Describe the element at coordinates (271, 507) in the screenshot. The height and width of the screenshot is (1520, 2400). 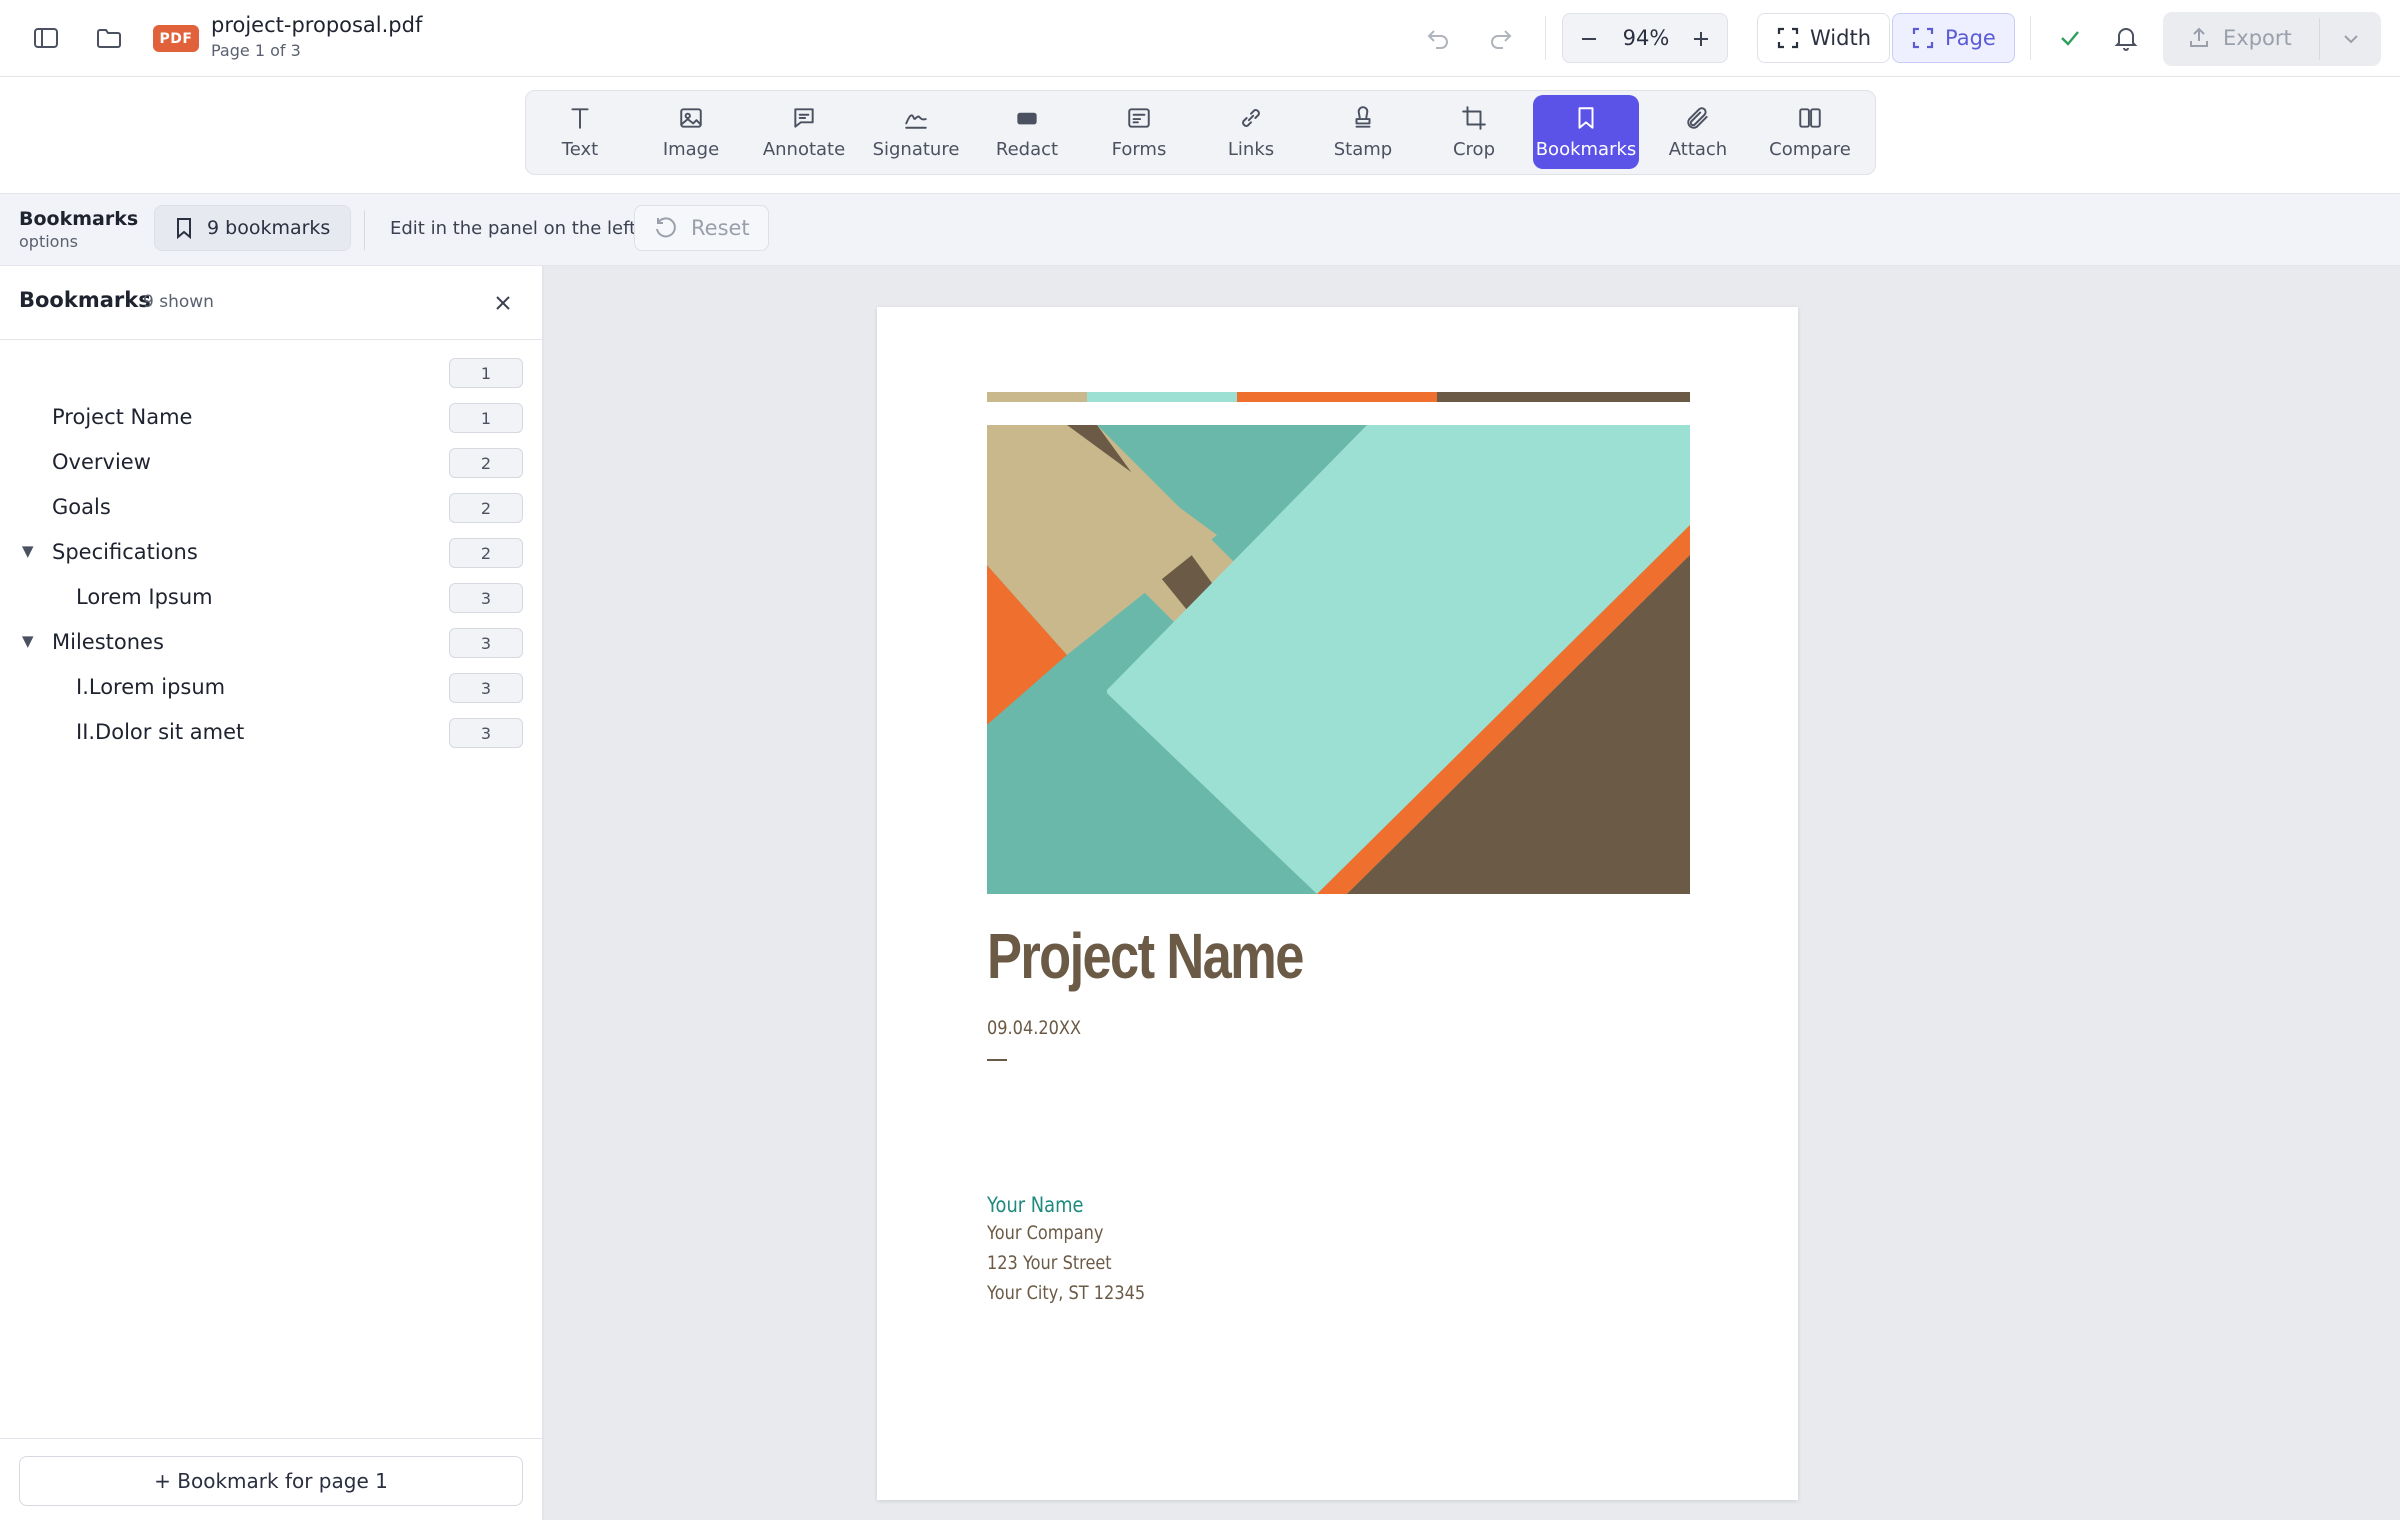
I see `bookmark-item: Goals 2` at that location.